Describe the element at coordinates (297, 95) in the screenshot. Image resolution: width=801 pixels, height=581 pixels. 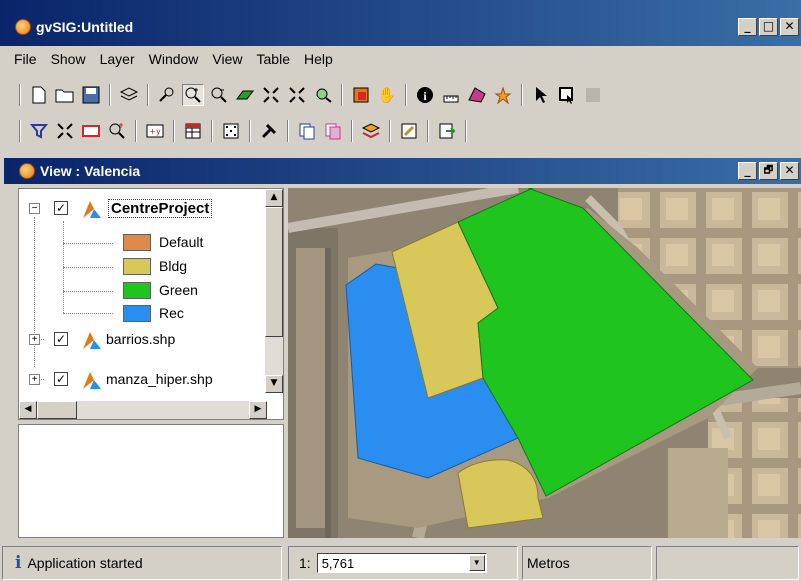
I see `zoom-expand-icon` at that location.